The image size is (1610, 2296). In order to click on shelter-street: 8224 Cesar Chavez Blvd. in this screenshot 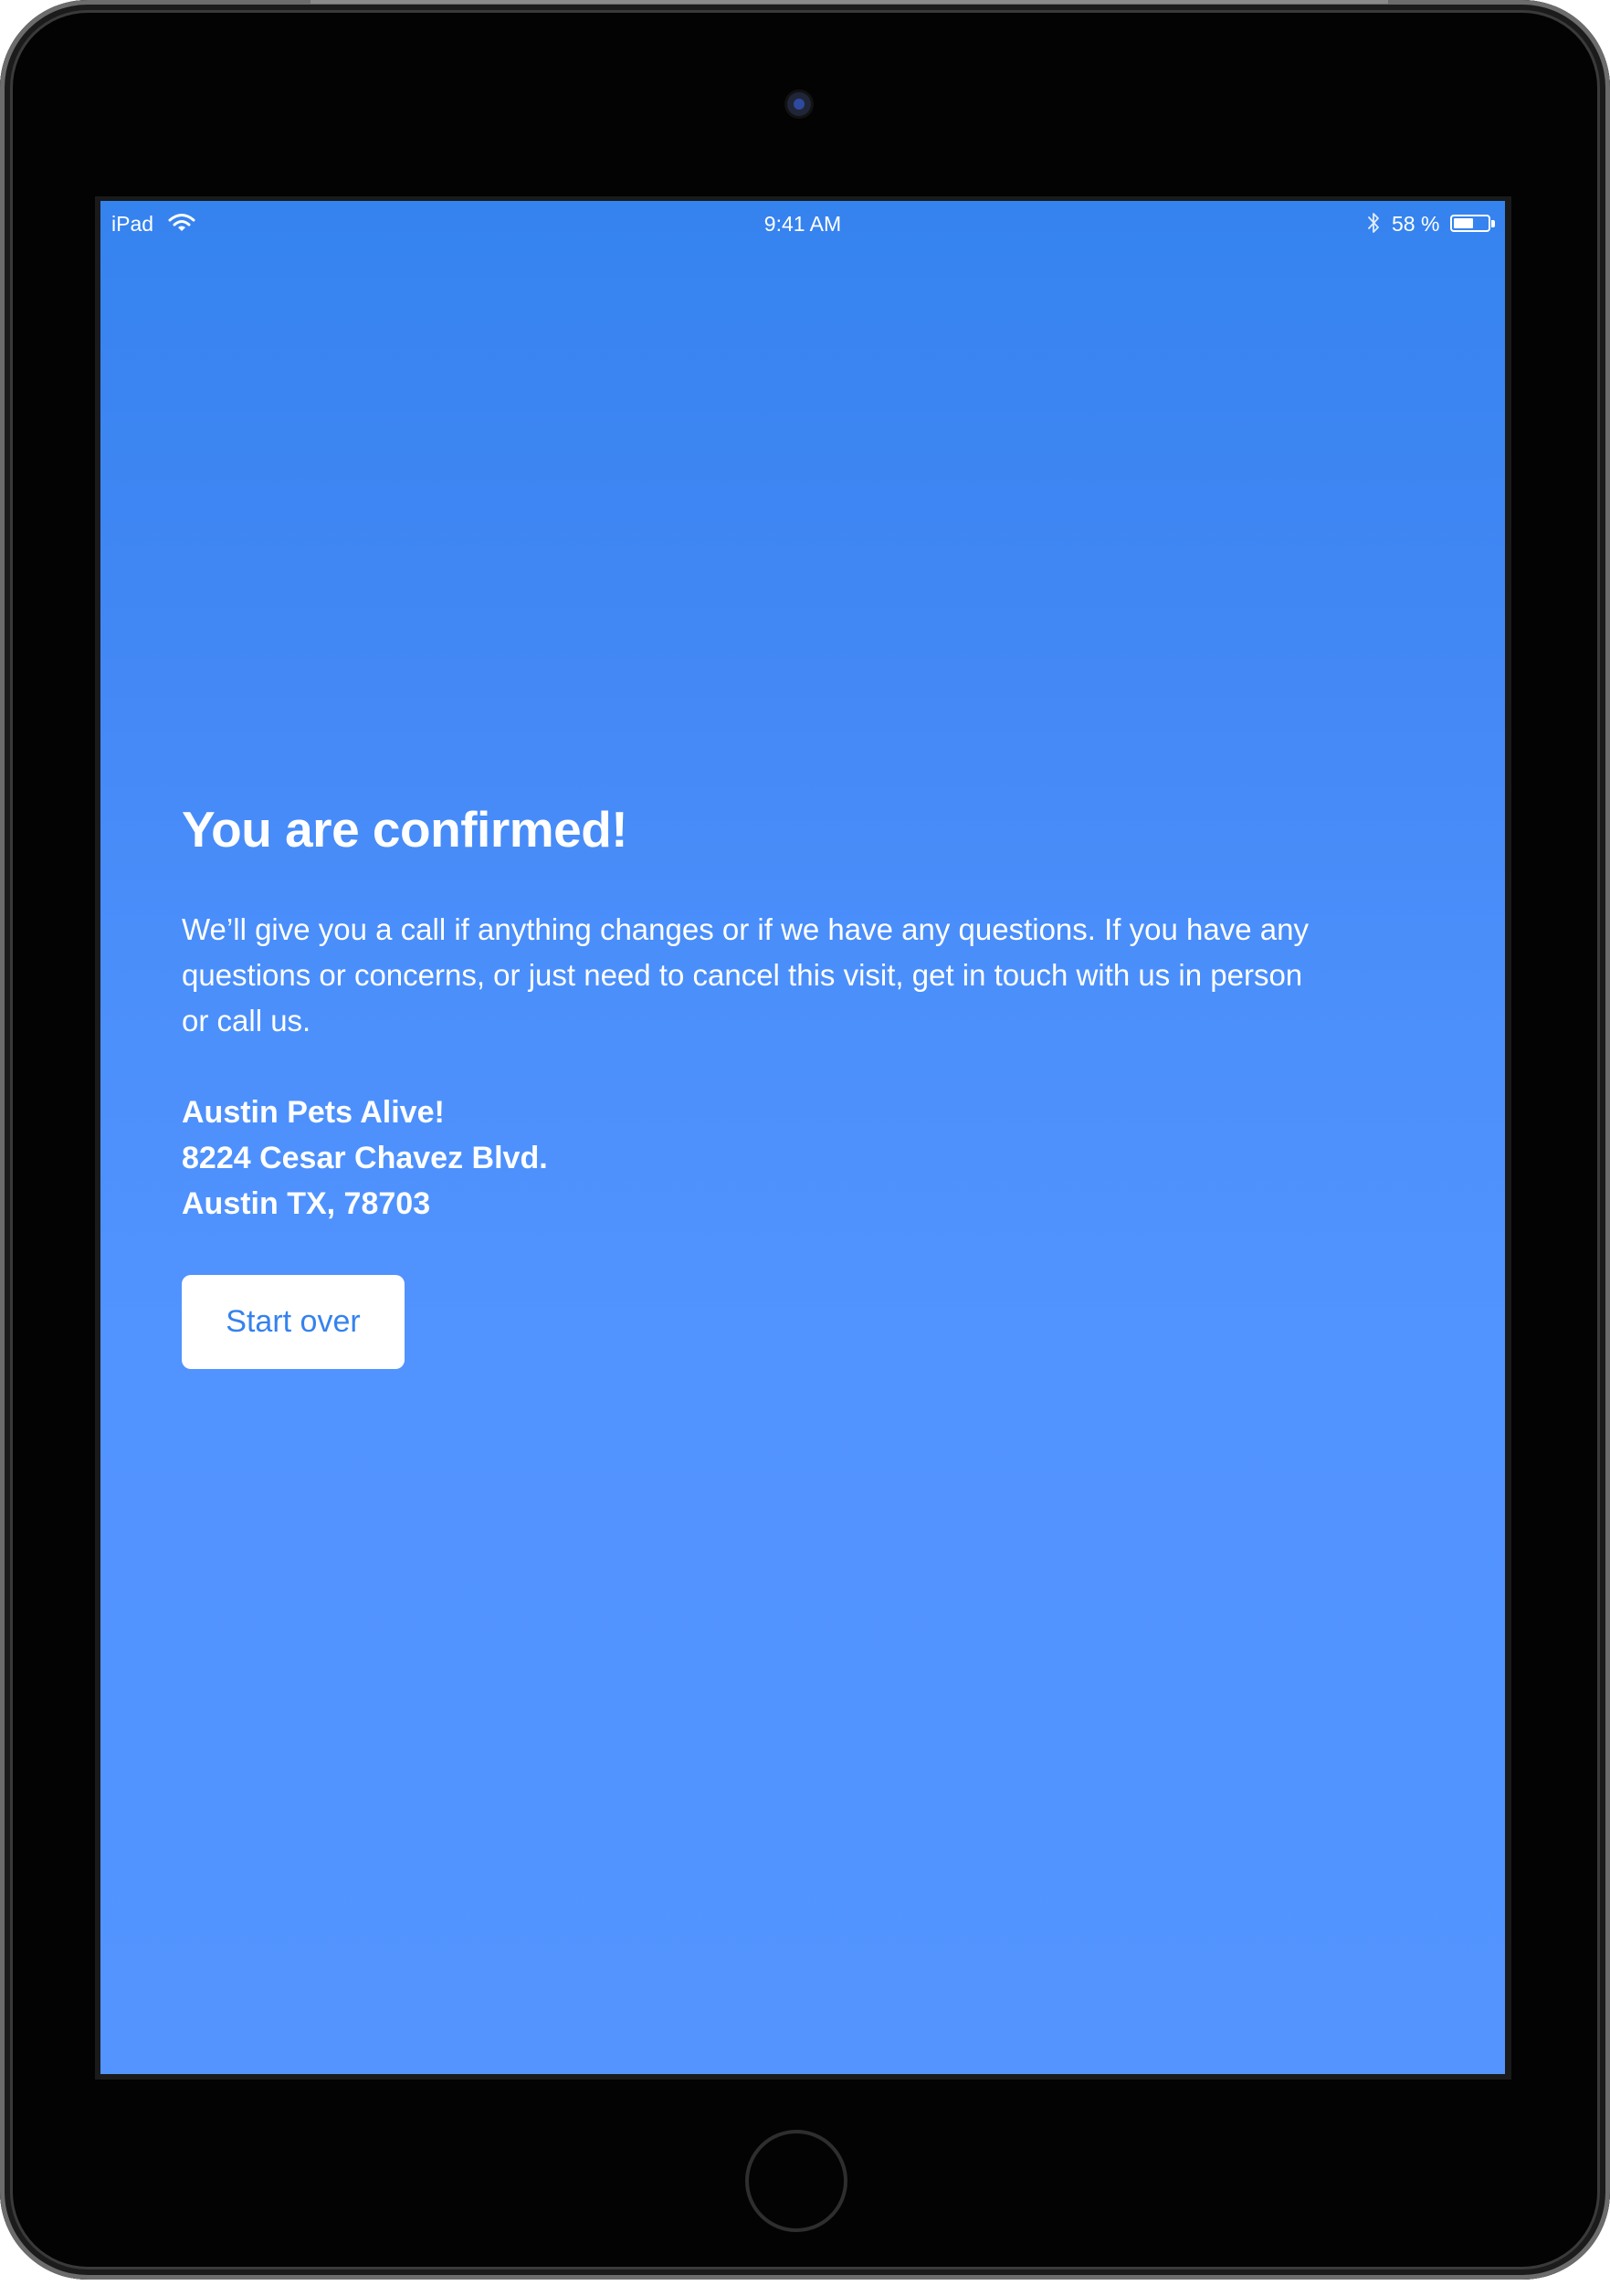, I will do `click(365, 1158)`.